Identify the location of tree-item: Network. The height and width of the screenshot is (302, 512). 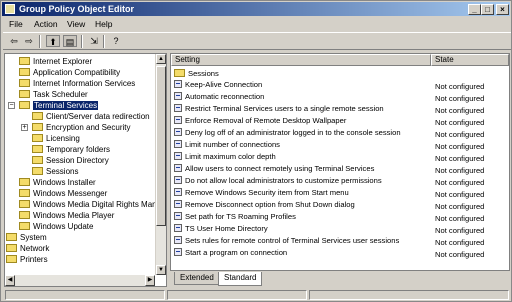
(27, 248).